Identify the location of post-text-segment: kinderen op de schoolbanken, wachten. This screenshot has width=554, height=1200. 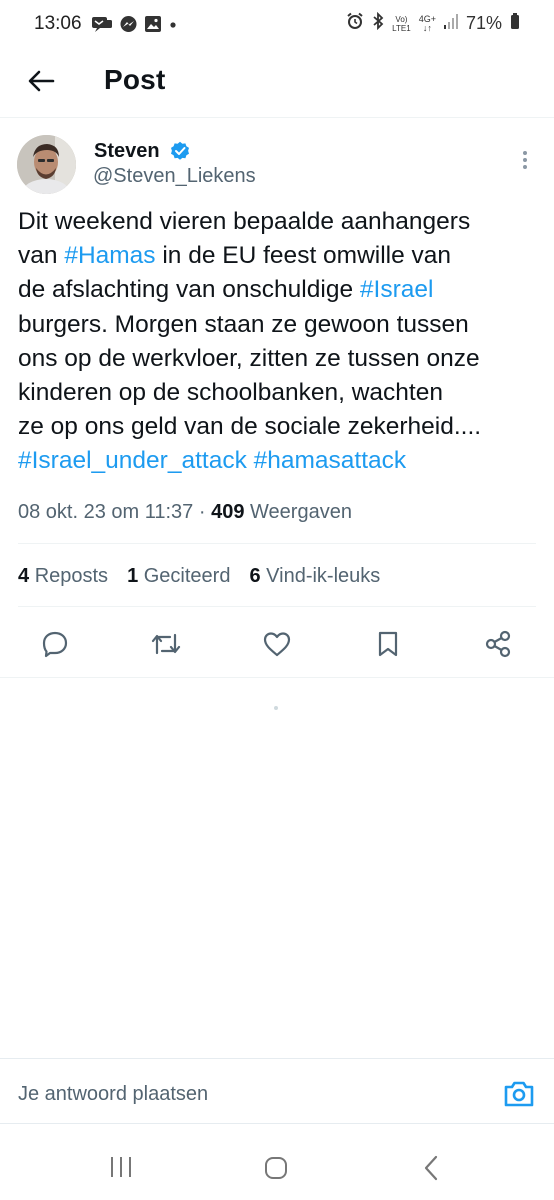
(230, 393).